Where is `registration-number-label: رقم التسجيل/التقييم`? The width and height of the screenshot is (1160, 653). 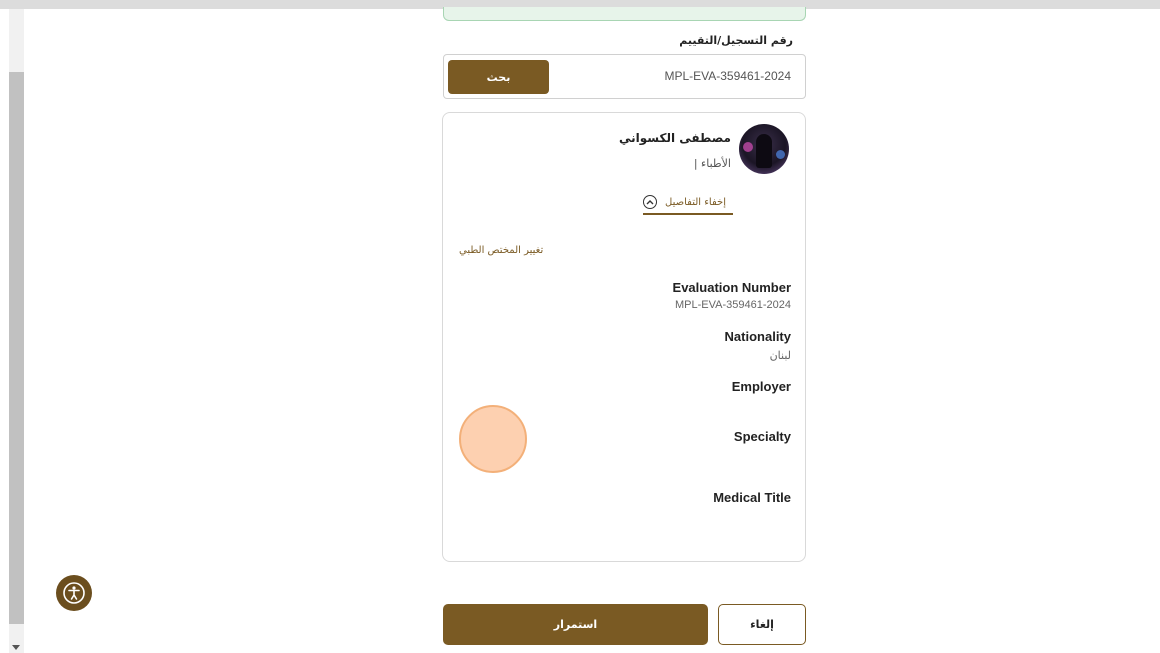
registration-number-label: رقم التسجيل/التقييم is located at coordinates (736, 40).